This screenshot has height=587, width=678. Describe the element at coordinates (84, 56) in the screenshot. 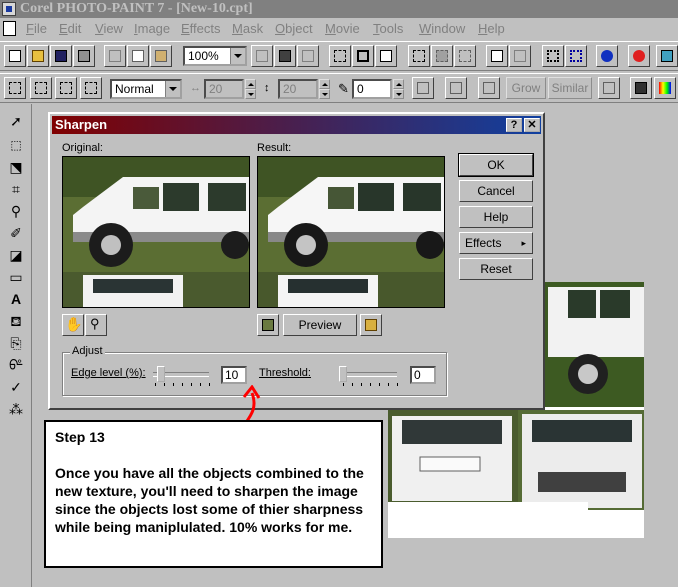

I see `print-button` at that location.